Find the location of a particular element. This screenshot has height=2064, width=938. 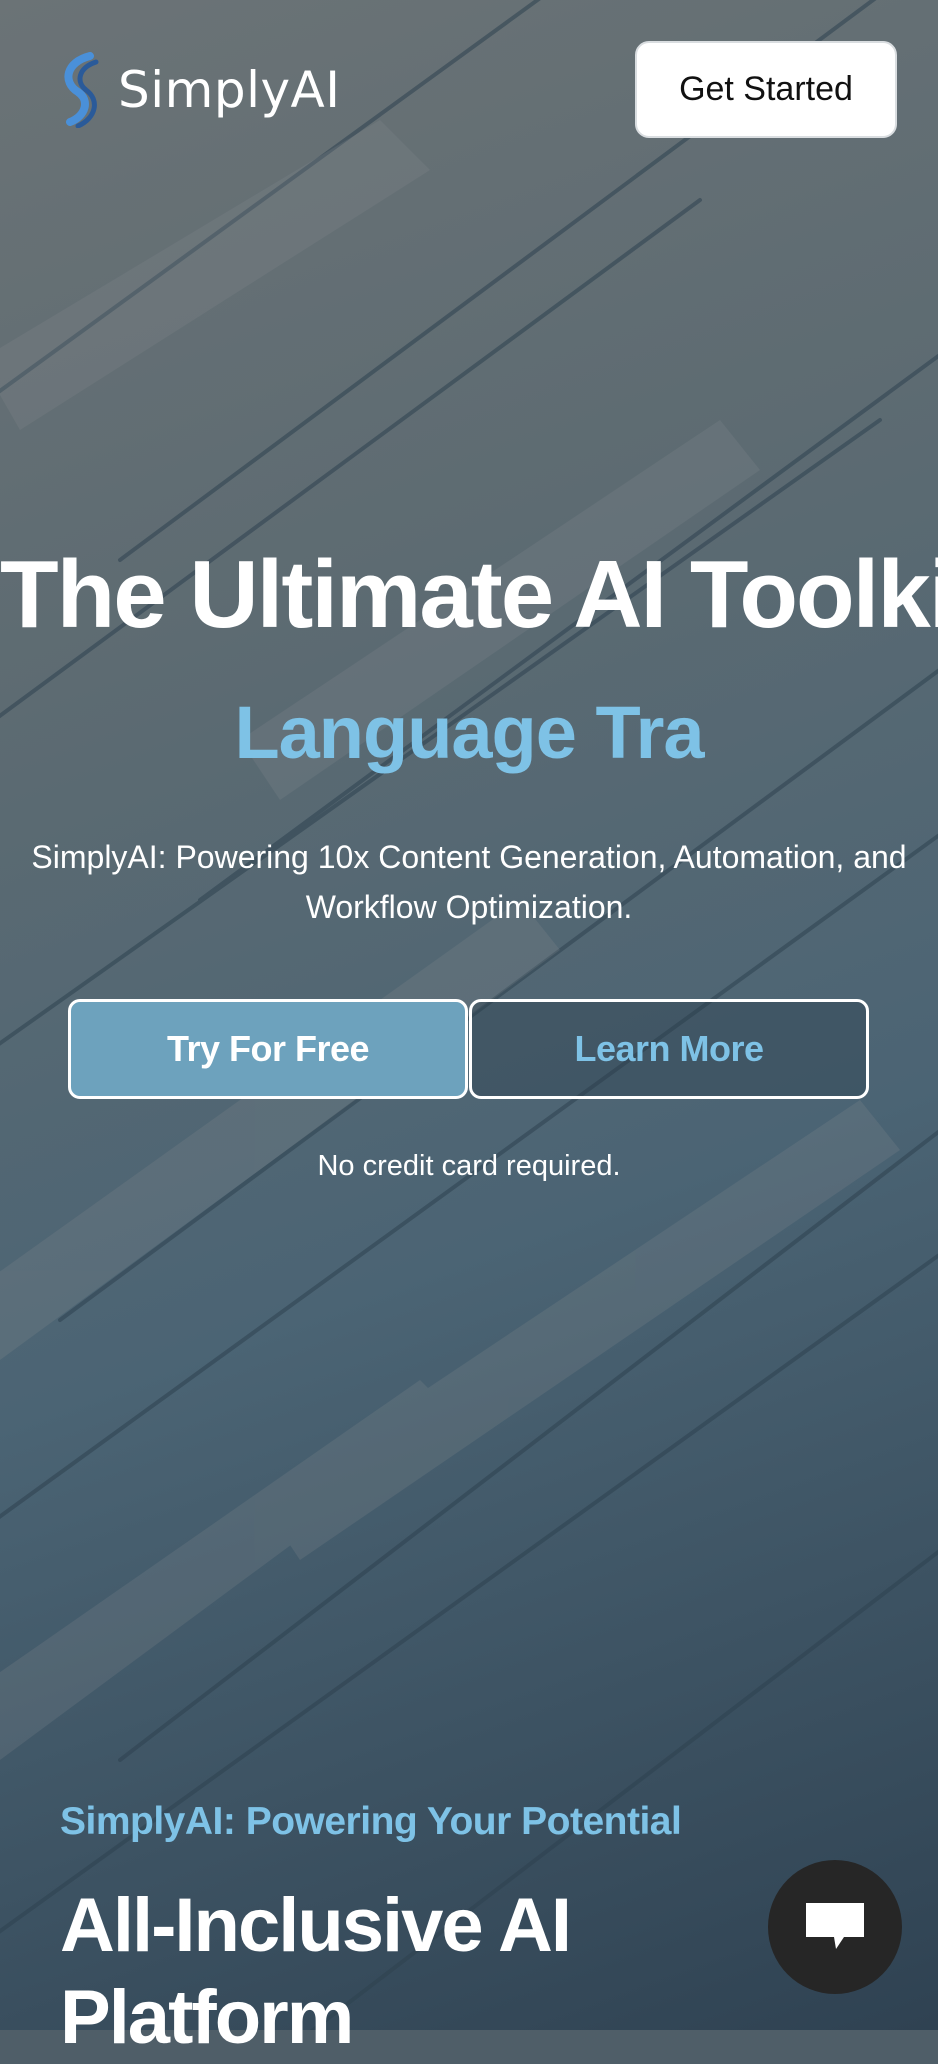

chat-bubble-icon is located at coordinates (835, 1926).